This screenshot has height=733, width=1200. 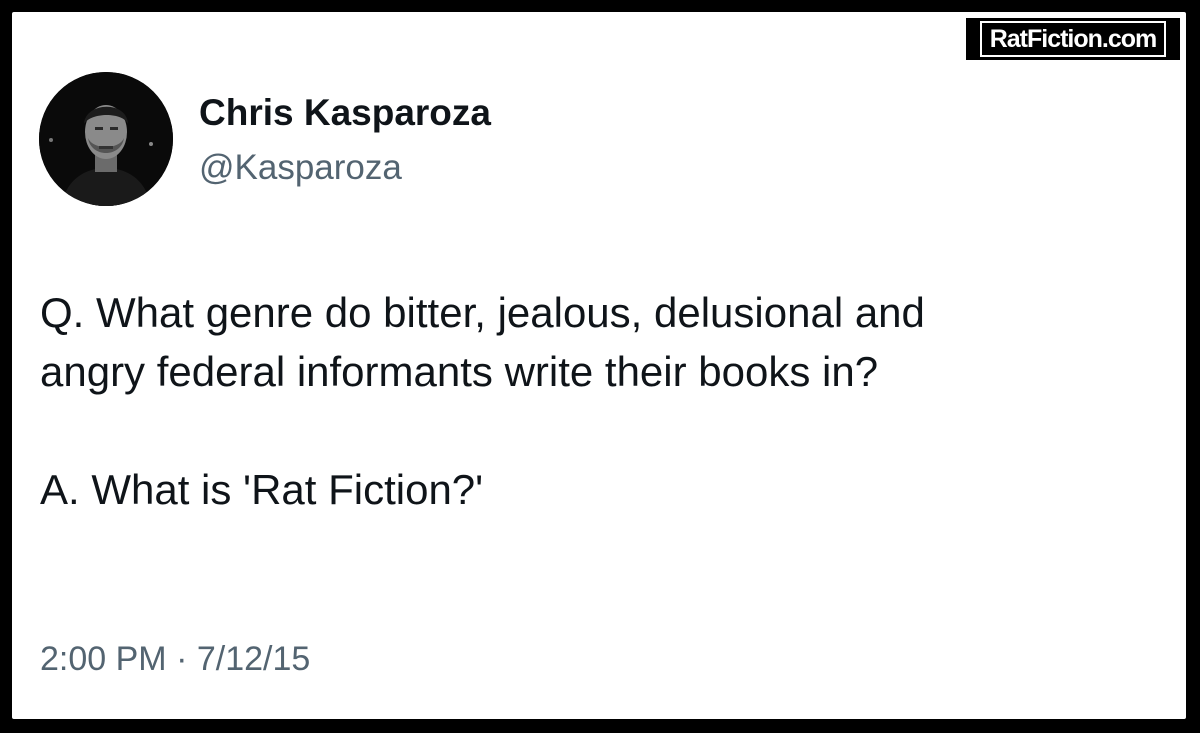 I want to click on avatar, so click(x=106, y=139).